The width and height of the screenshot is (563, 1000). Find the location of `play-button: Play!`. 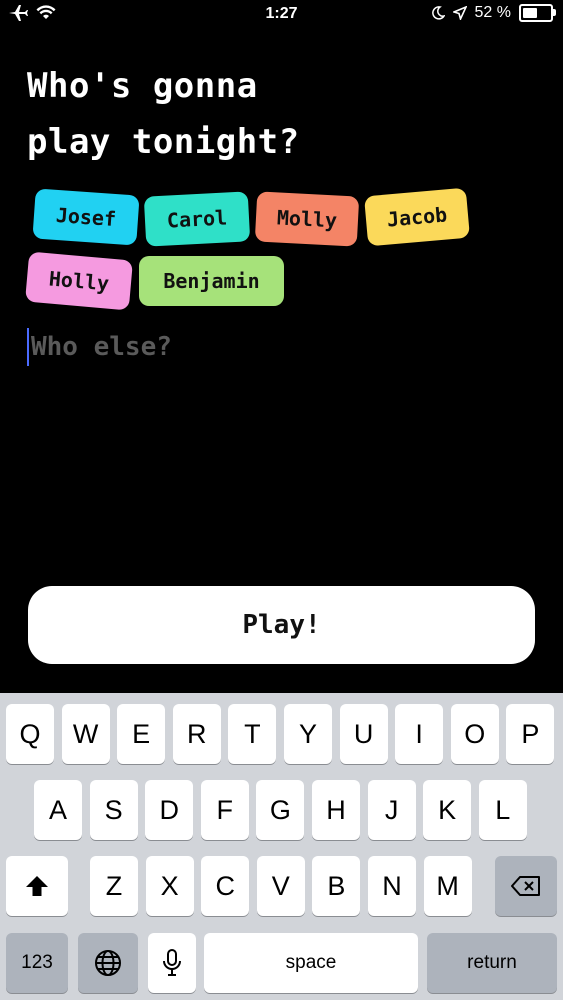

play-button: Play! is located at coordinates (281, 625).